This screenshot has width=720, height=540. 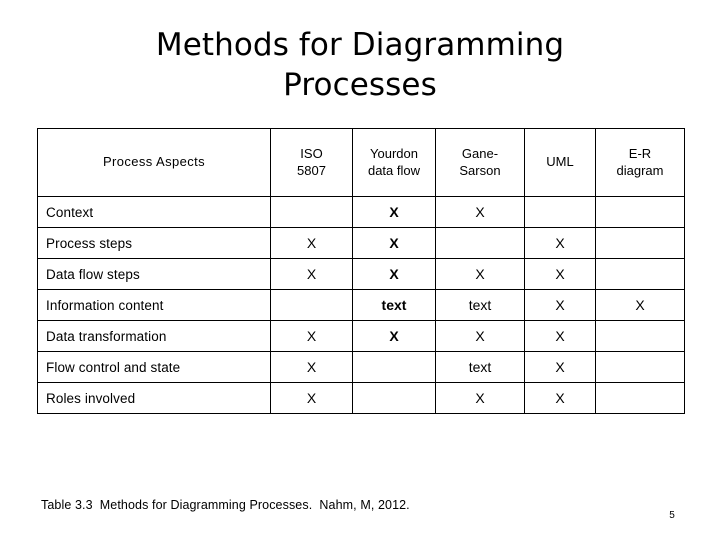 I want to click on table-row: Roles involved X X X, so click(x=361, y=398).